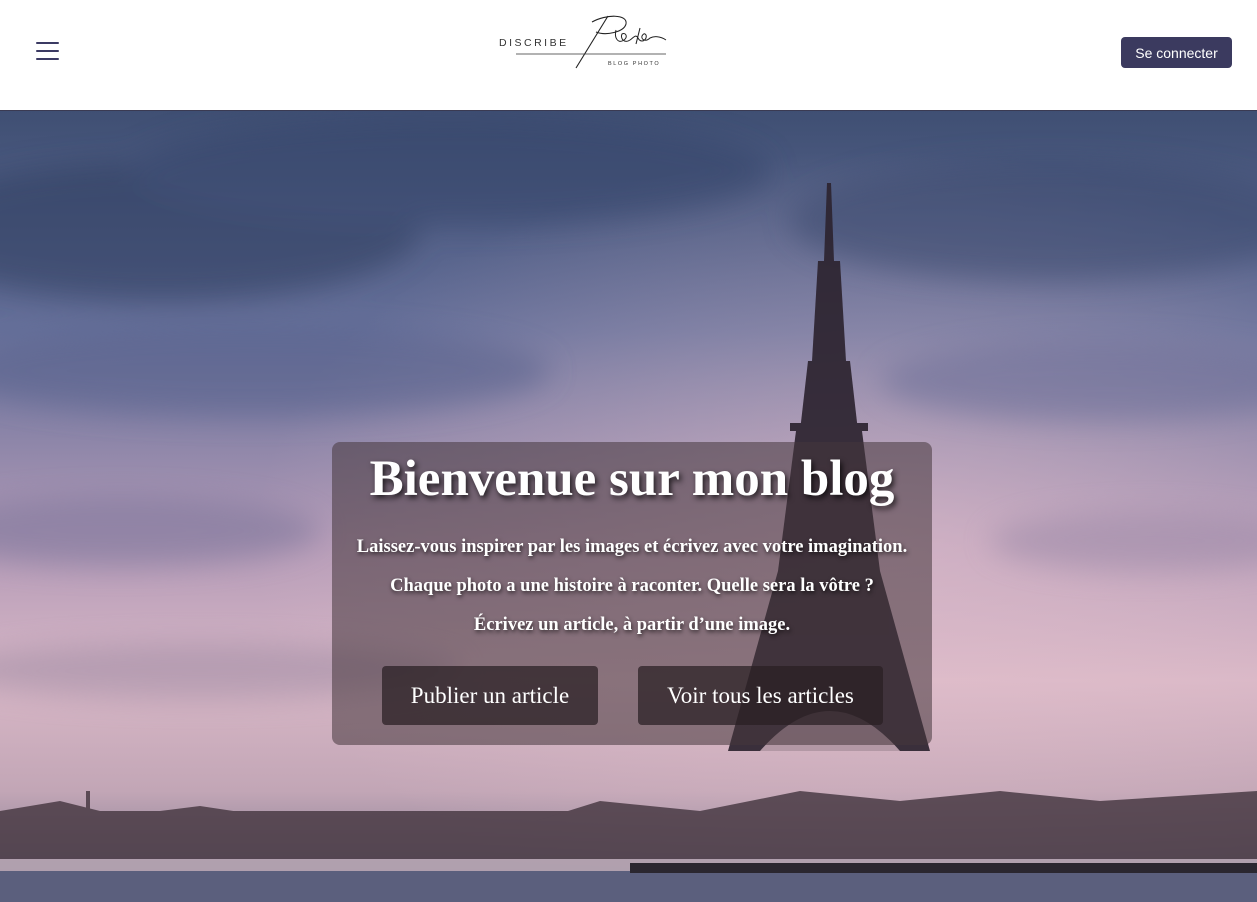 The image size is (1257, 902). What do you see at coordinates (1176, 52) in the screenshot?
I see `login-button: Se connecter` at bounding box center [1176, 52].